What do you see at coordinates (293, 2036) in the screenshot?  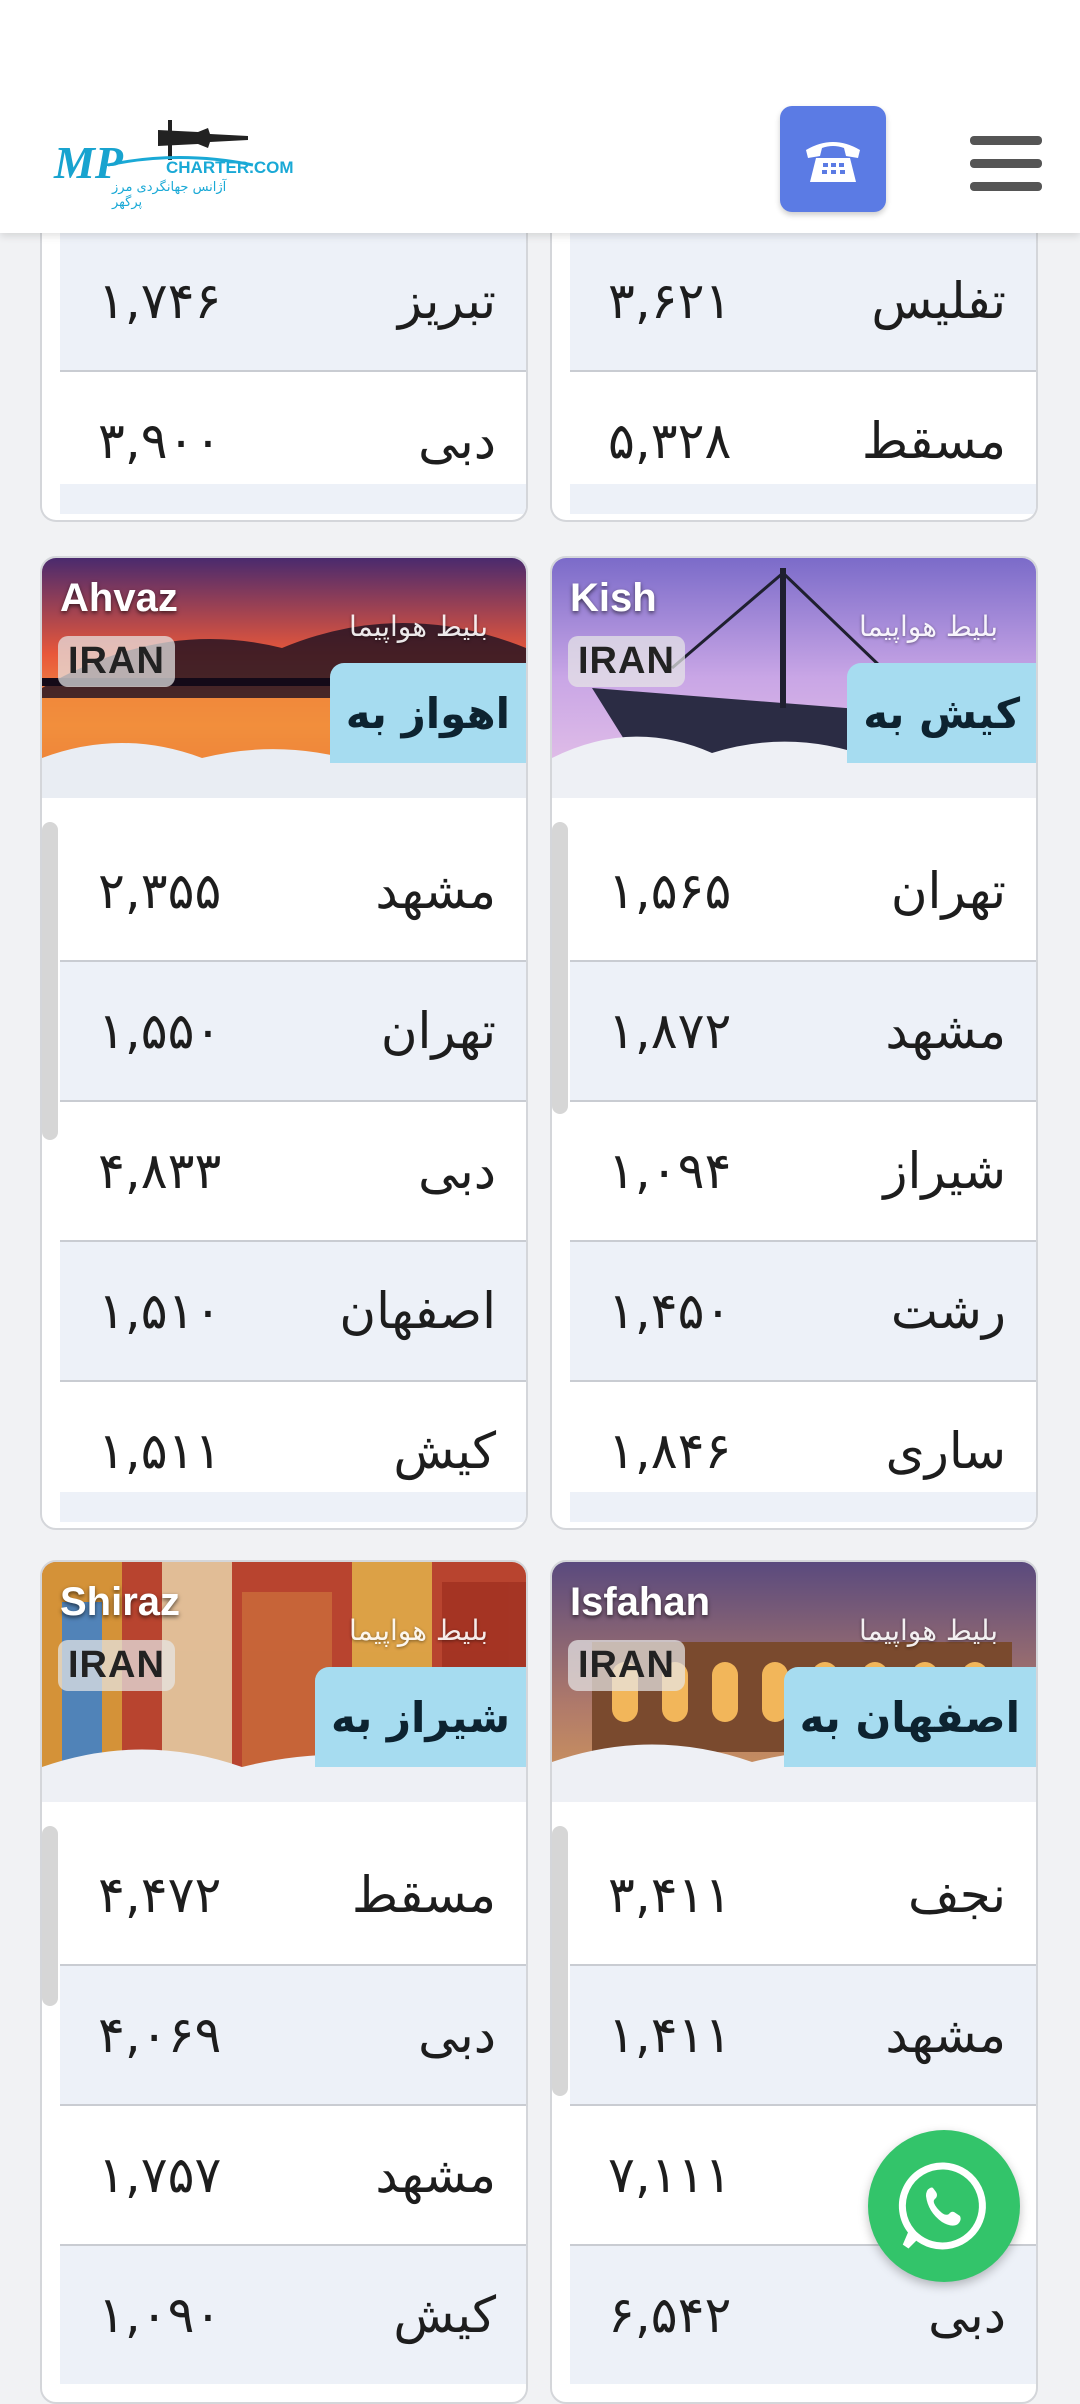 I see `list-item: دبی ۴,۰۶۹` at bounding box center [293, 2036].